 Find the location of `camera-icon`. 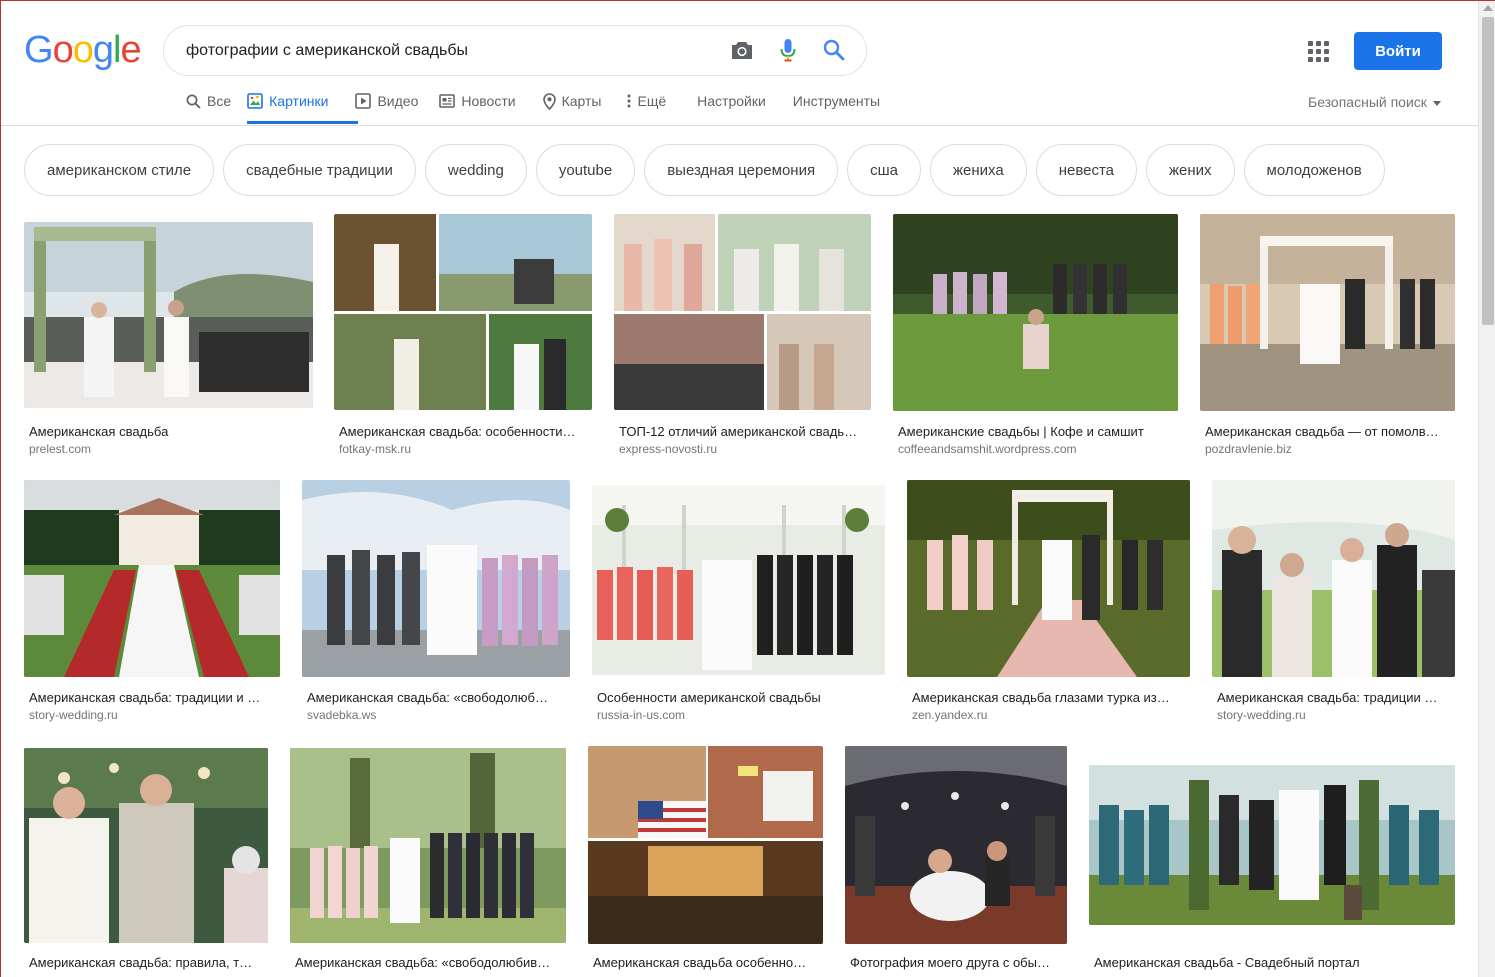

camera-icon is located at coordinates (742, 50).